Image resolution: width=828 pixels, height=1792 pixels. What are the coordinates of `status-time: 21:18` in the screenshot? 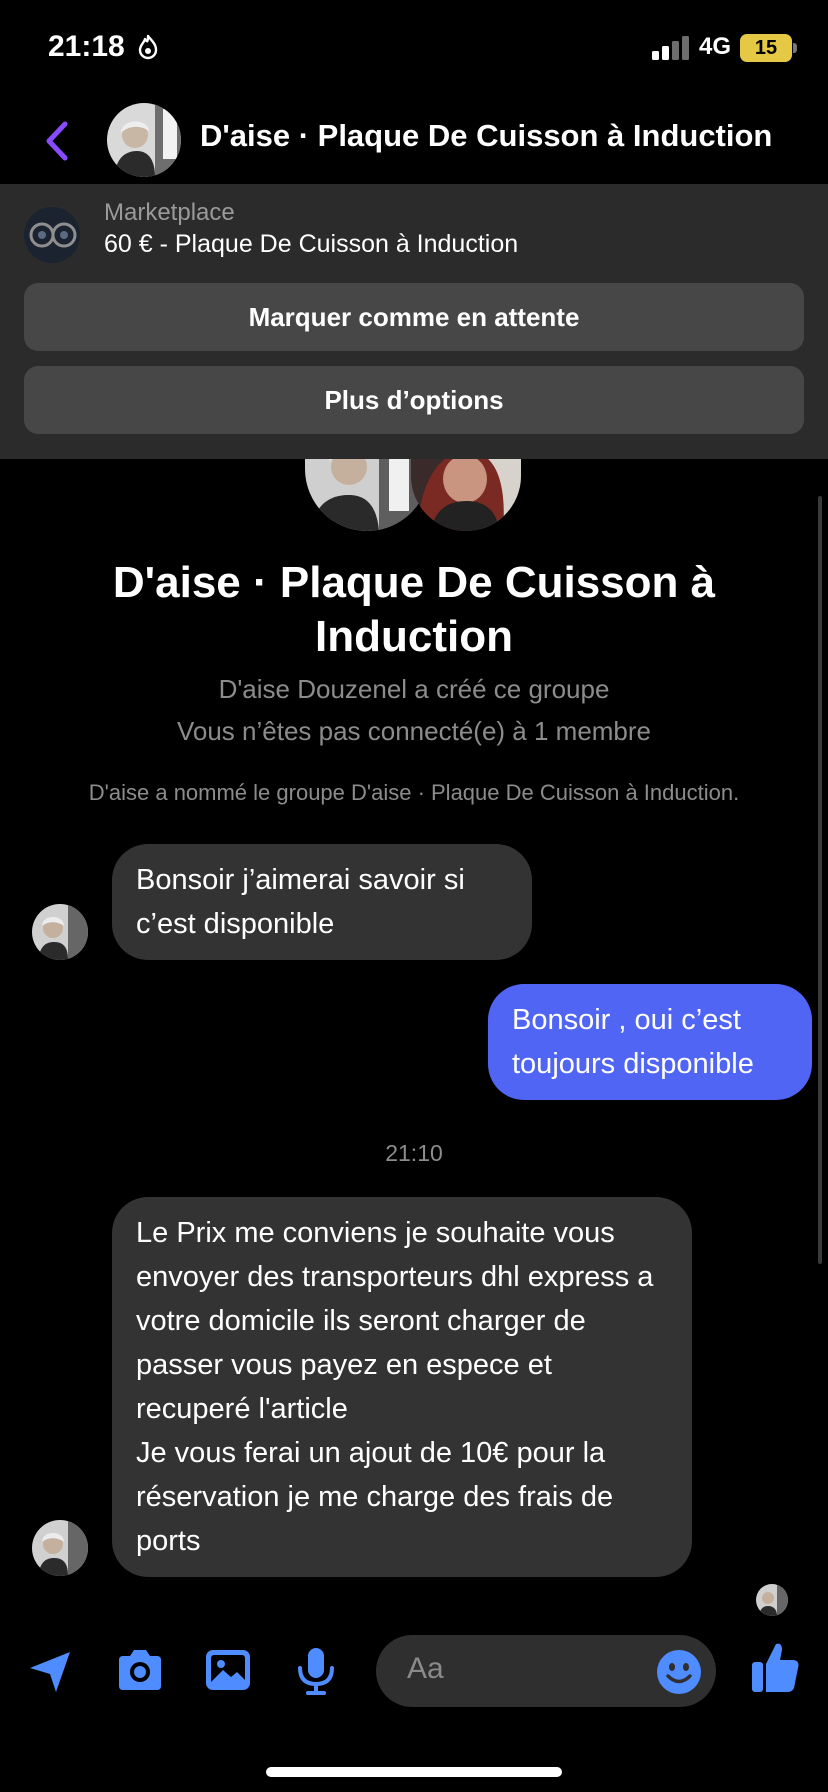 It's located at (86, 46).